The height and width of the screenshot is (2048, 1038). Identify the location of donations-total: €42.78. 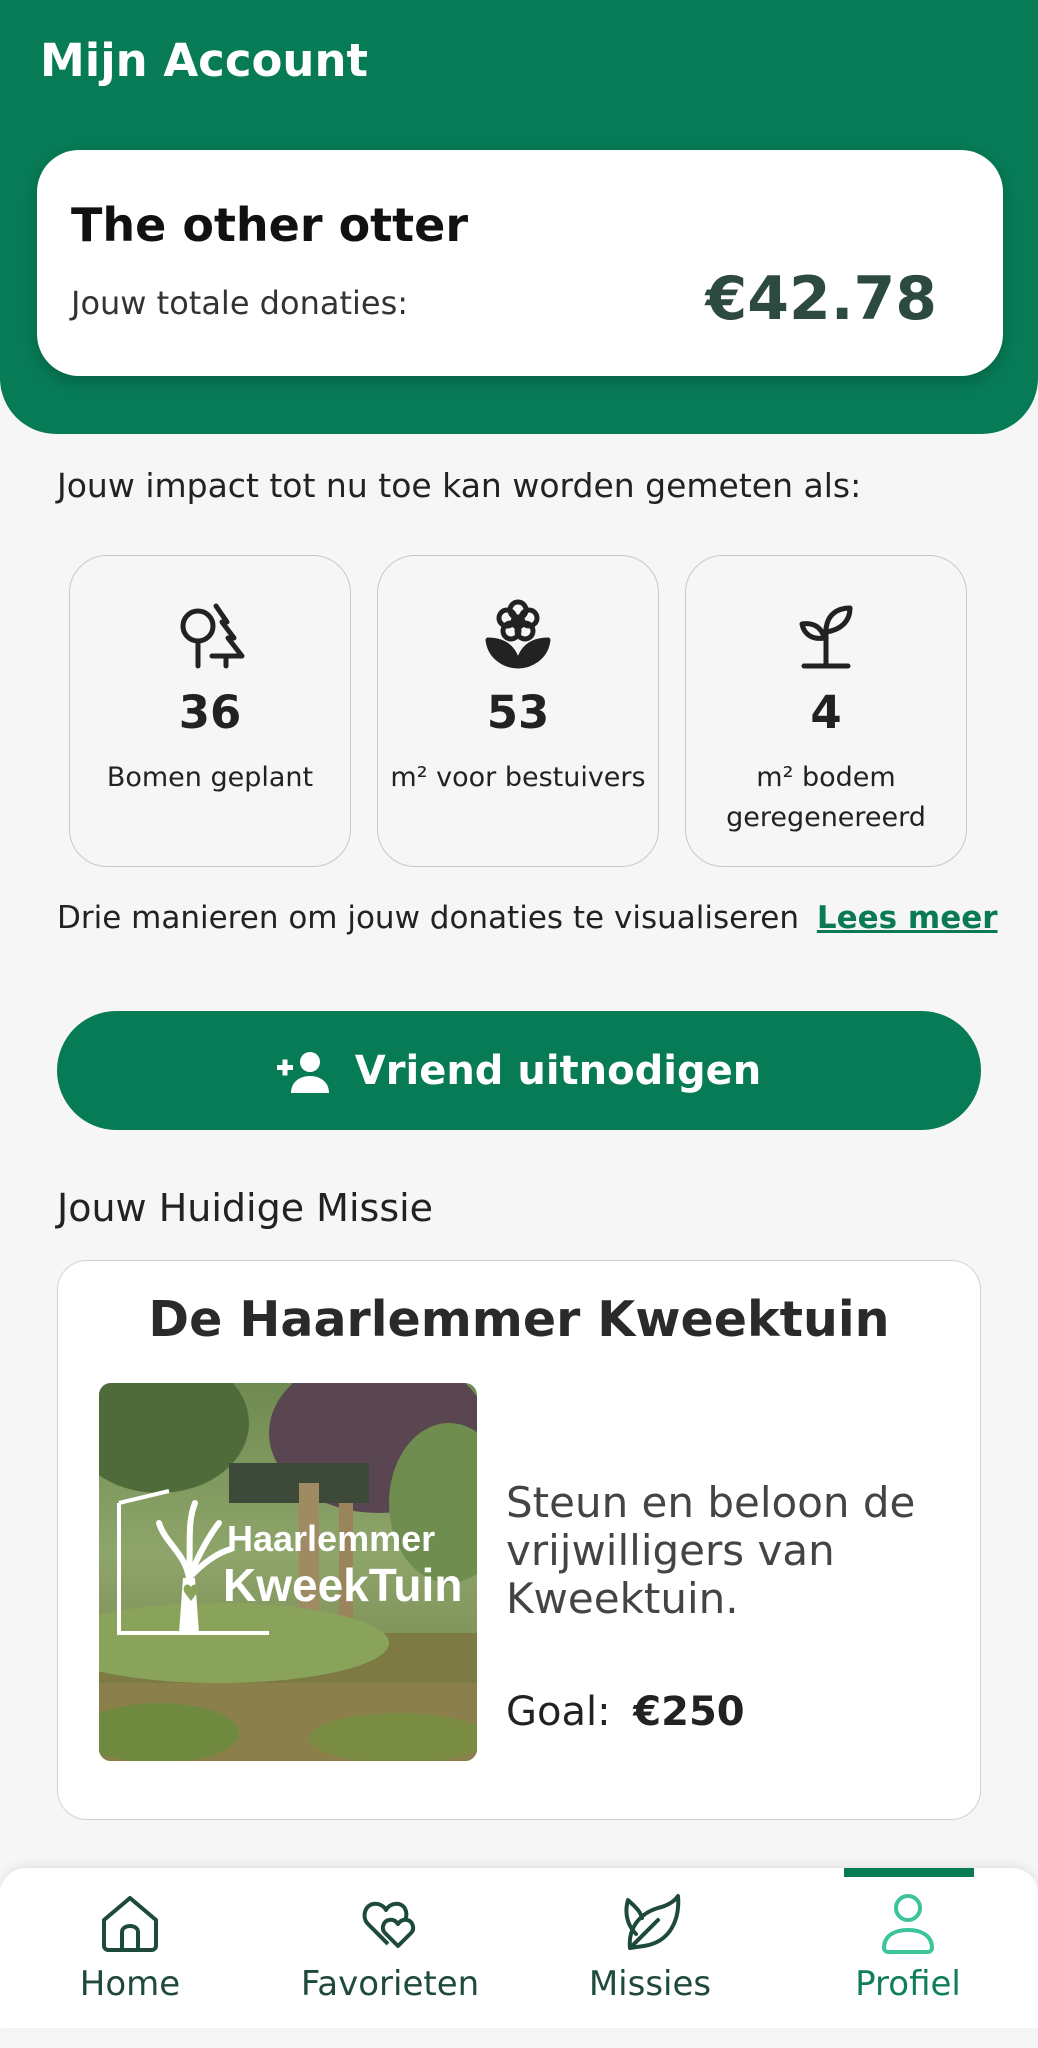
(821, 299).